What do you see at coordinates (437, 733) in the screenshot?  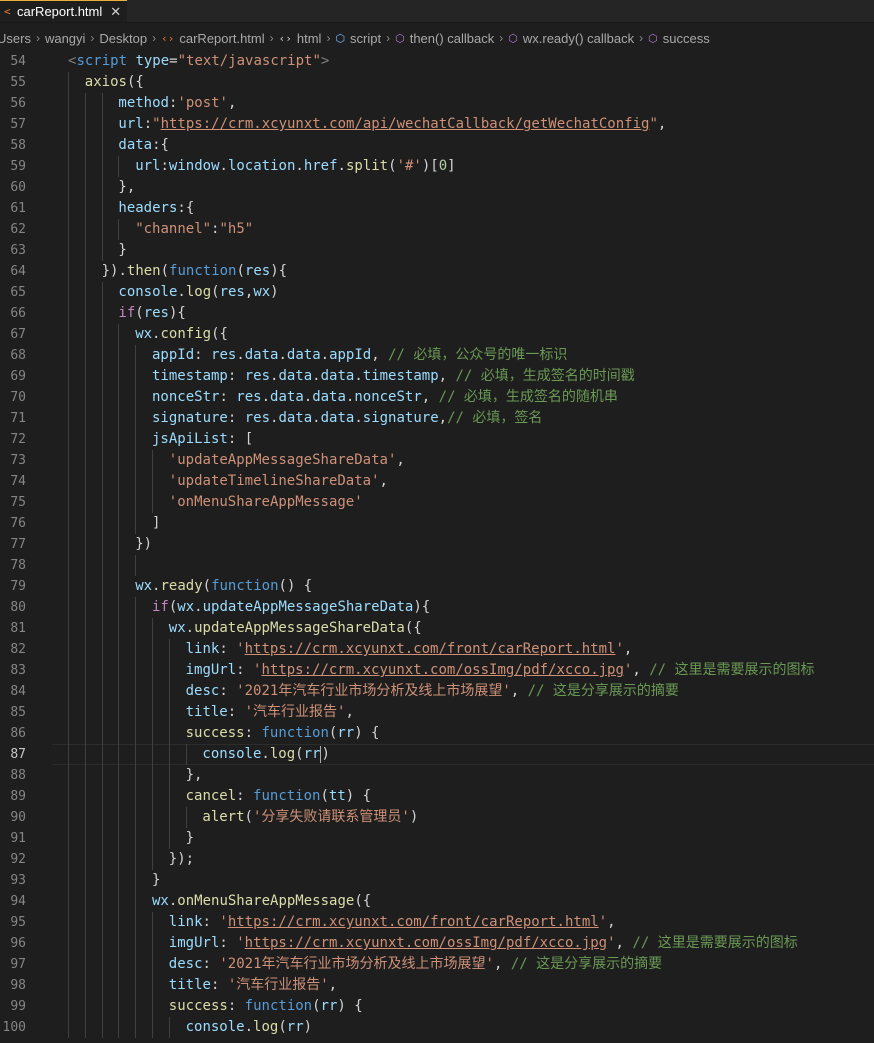 I see `code-line: 86 success: function(rr) {` at bounding box center [437, 733].